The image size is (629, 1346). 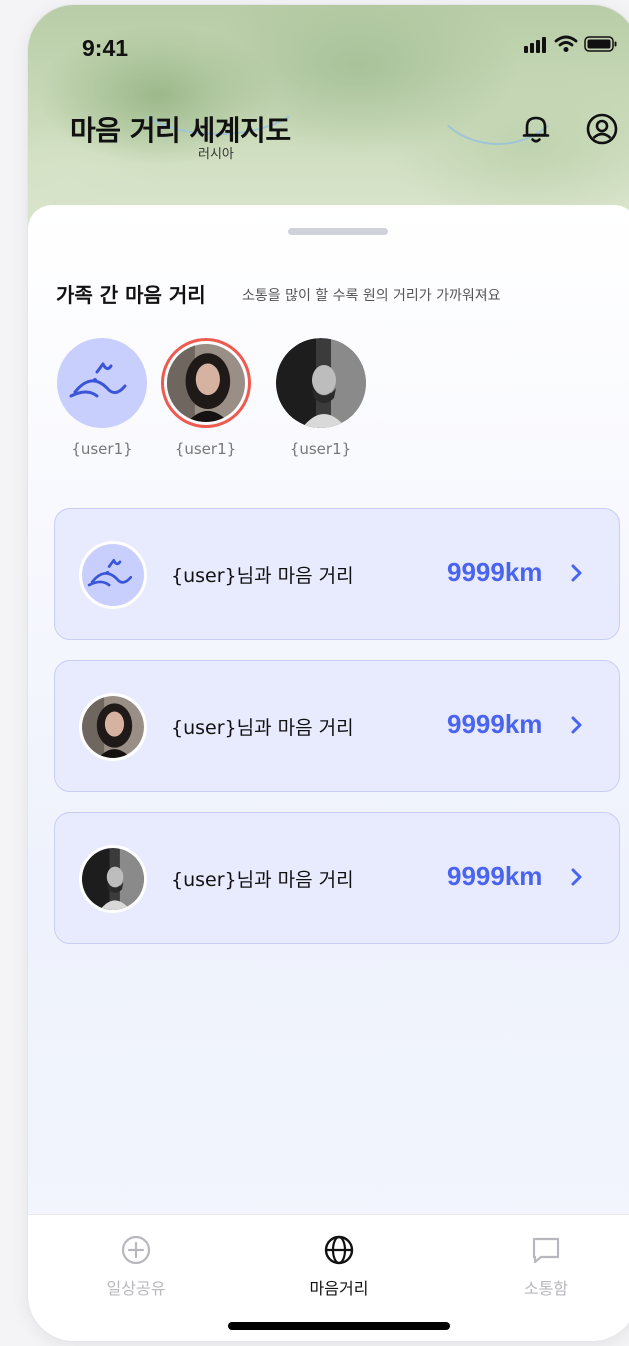 What do you see at coordinates (136, 1288) in the screenshot?
I see `tab-label: 일상공유` at bounding box center [136, 1288].